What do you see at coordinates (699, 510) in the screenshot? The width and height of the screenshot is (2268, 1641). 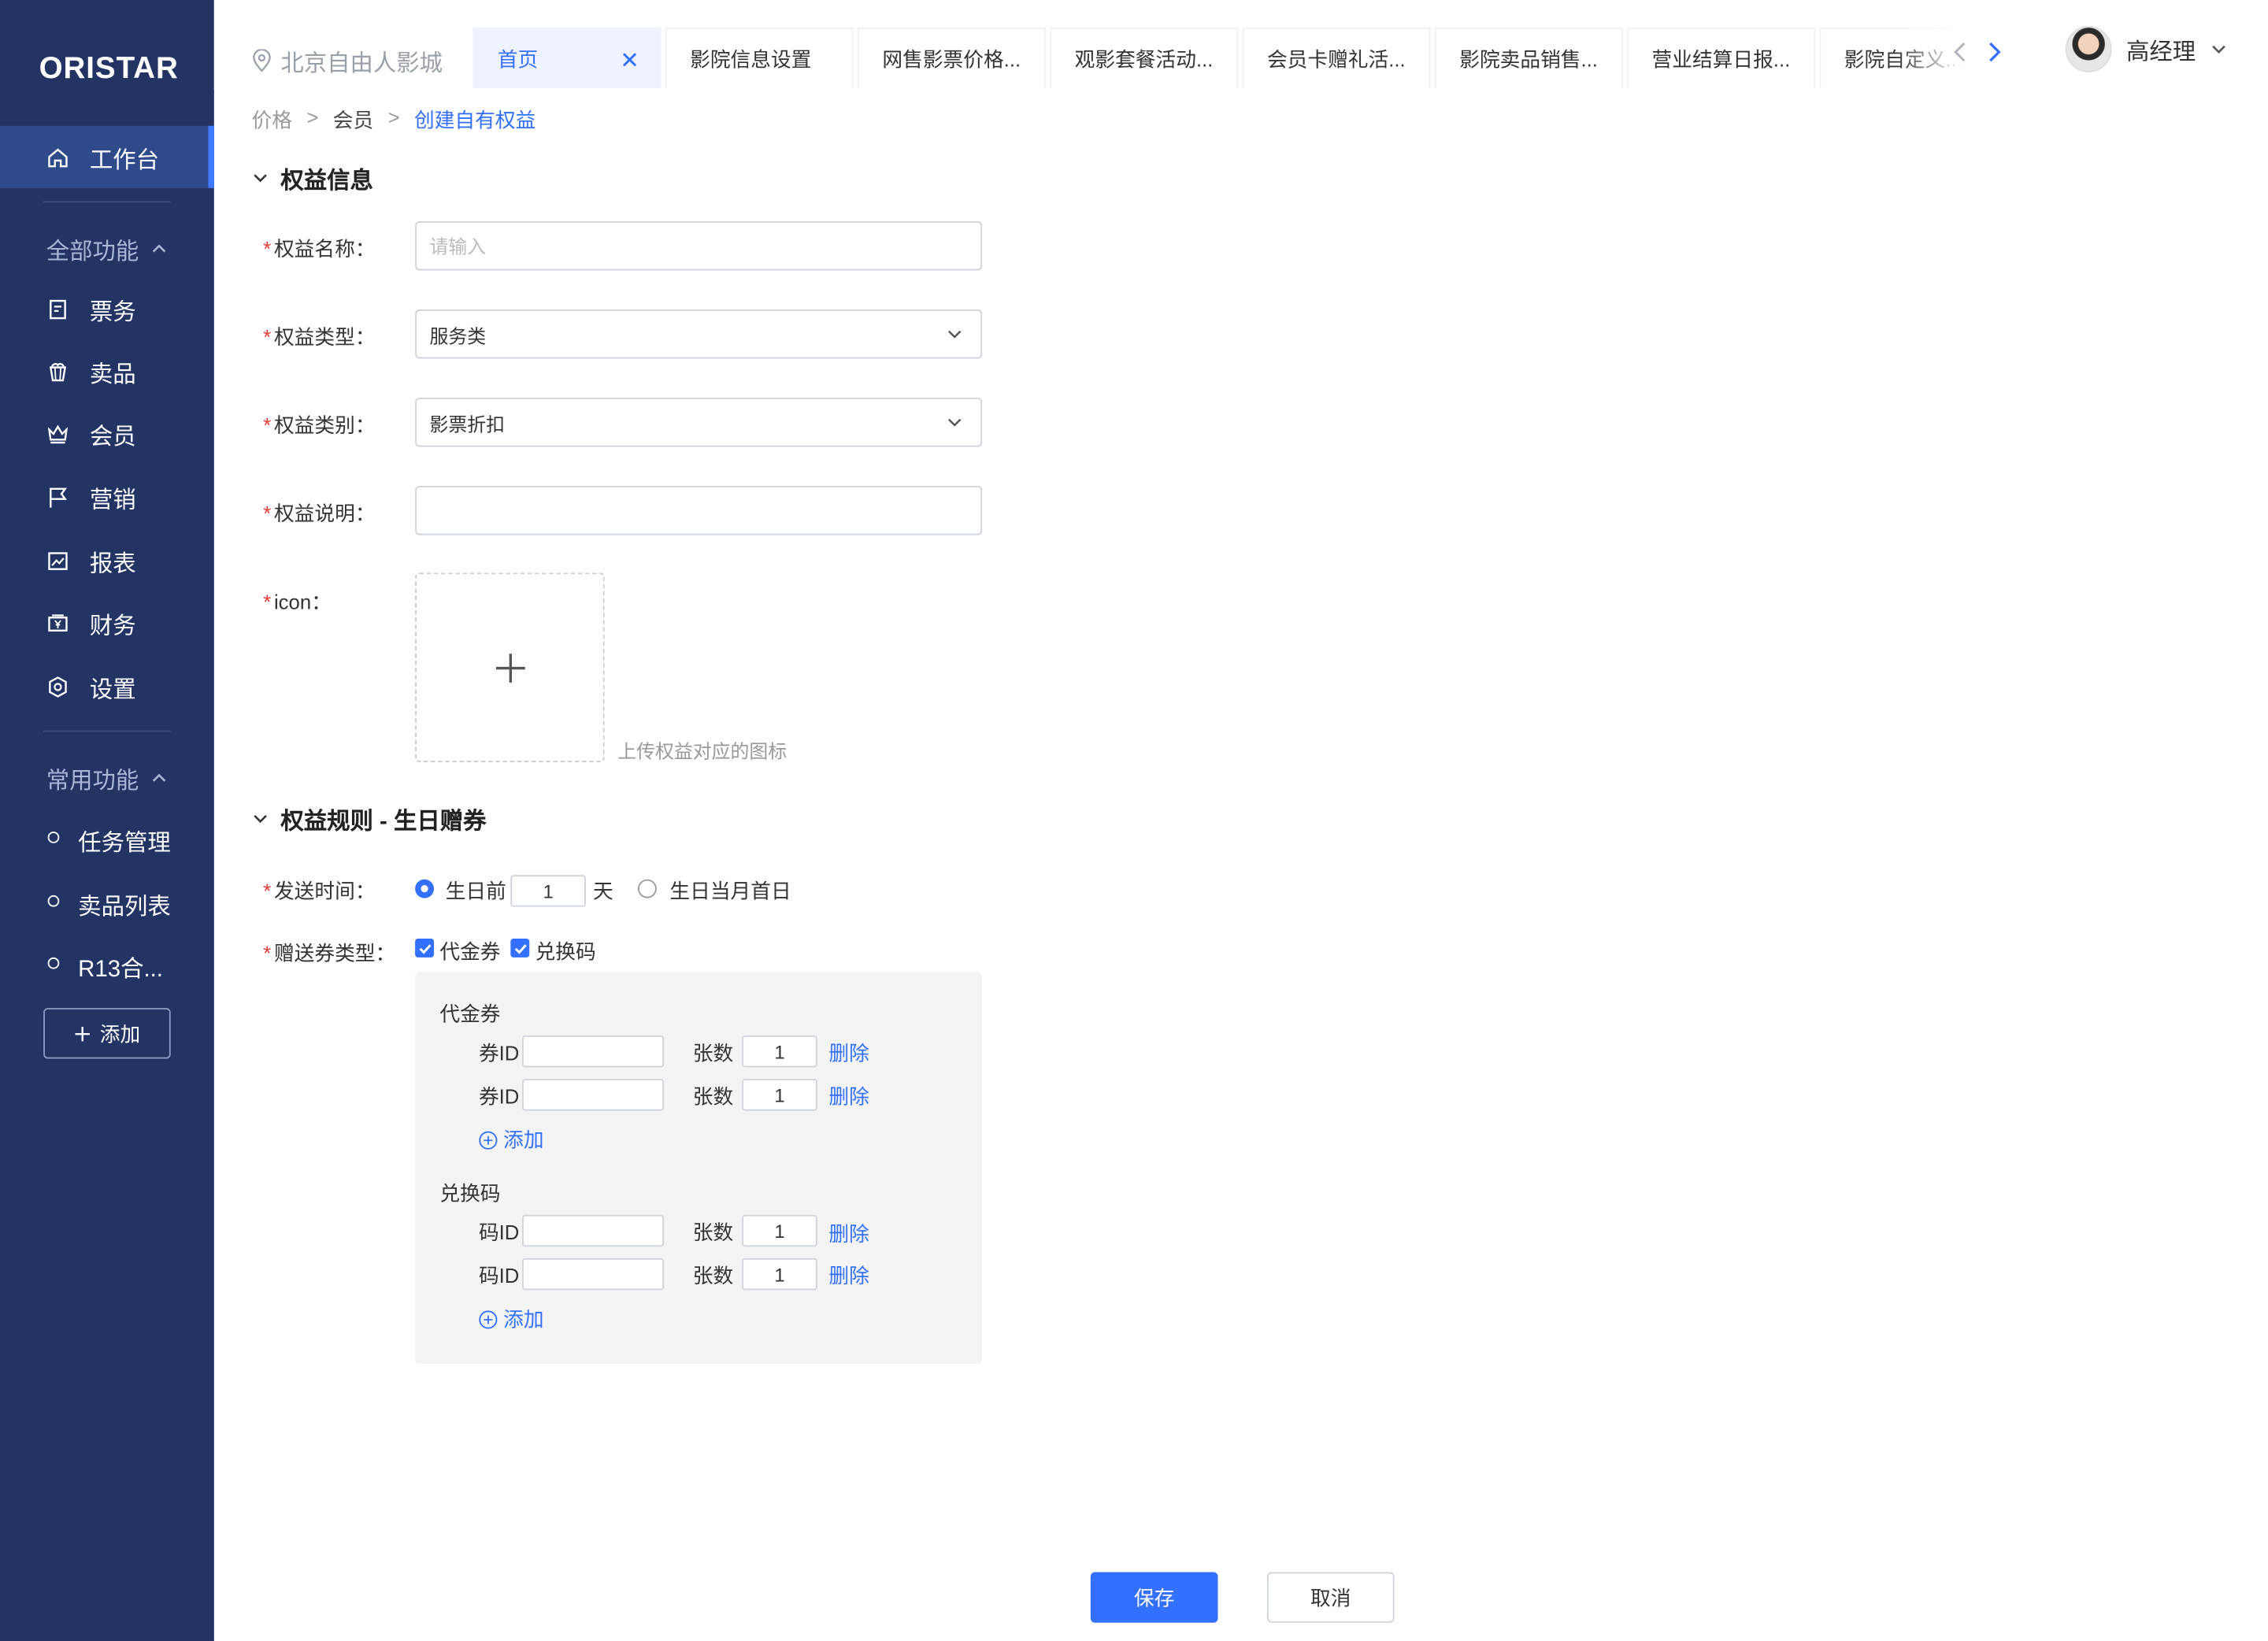 I see `benefit-description-input` at bounding box center [699, 510].